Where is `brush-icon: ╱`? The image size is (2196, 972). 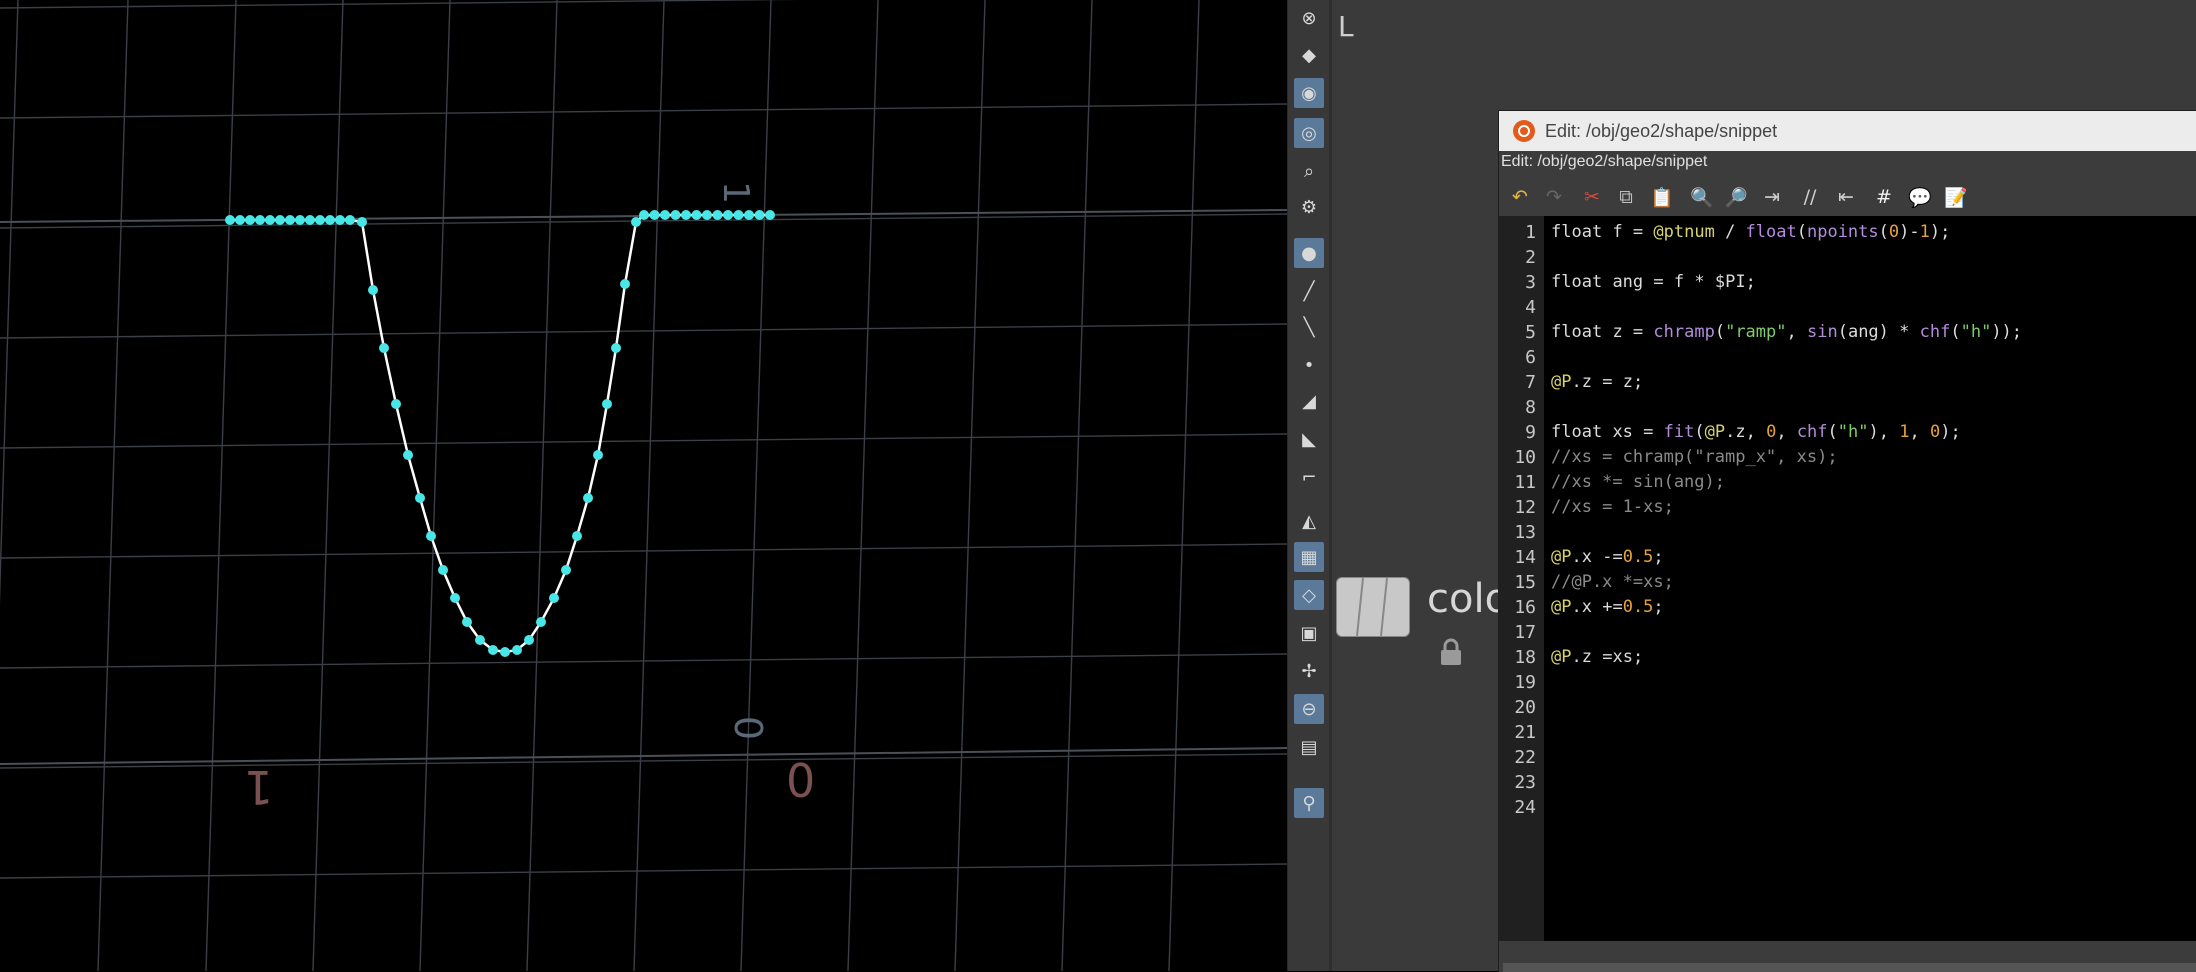
brush-icon: ╱ is located at coordinates (1309, 291).